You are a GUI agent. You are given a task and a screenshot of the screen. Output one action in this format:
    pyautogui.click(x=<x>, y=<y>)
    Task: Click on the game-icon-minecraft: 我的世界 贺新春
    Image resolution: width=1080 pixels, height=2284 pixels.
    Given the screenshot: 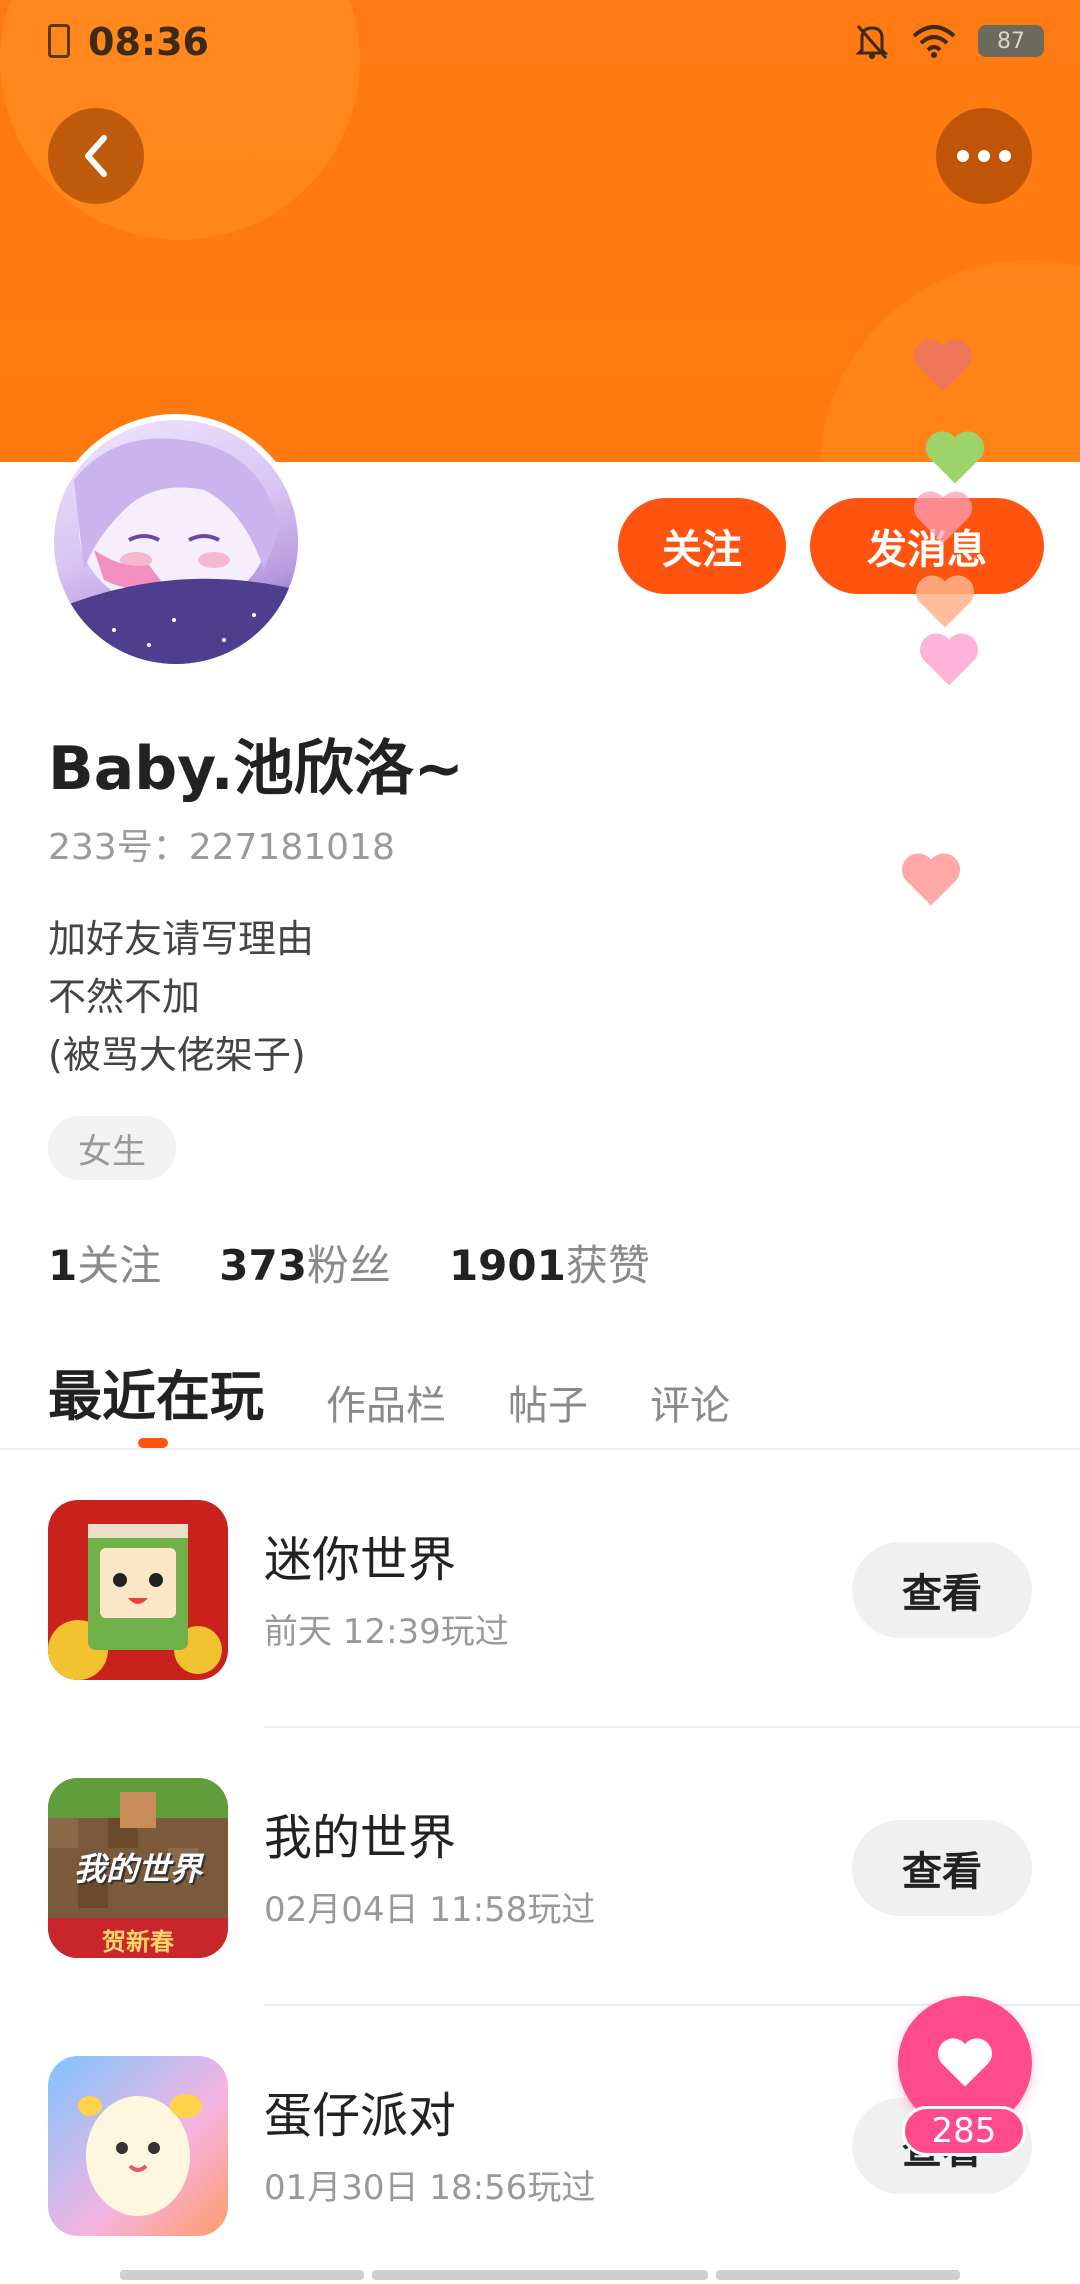 What is the action you would take?
    pyautogui.click(x=138, y=1868)
    